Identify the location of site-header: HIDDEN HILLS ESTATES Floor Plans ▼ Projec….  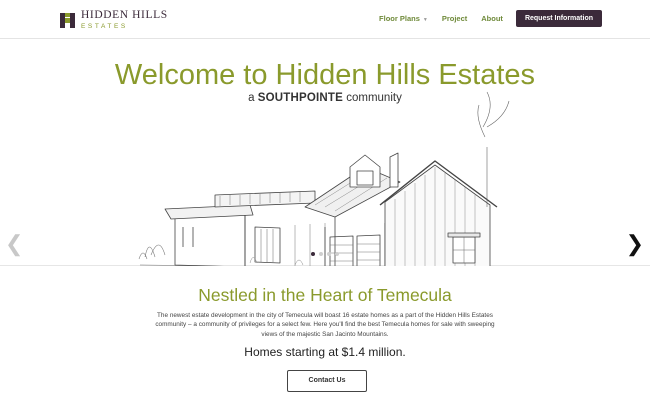
(325, 19).